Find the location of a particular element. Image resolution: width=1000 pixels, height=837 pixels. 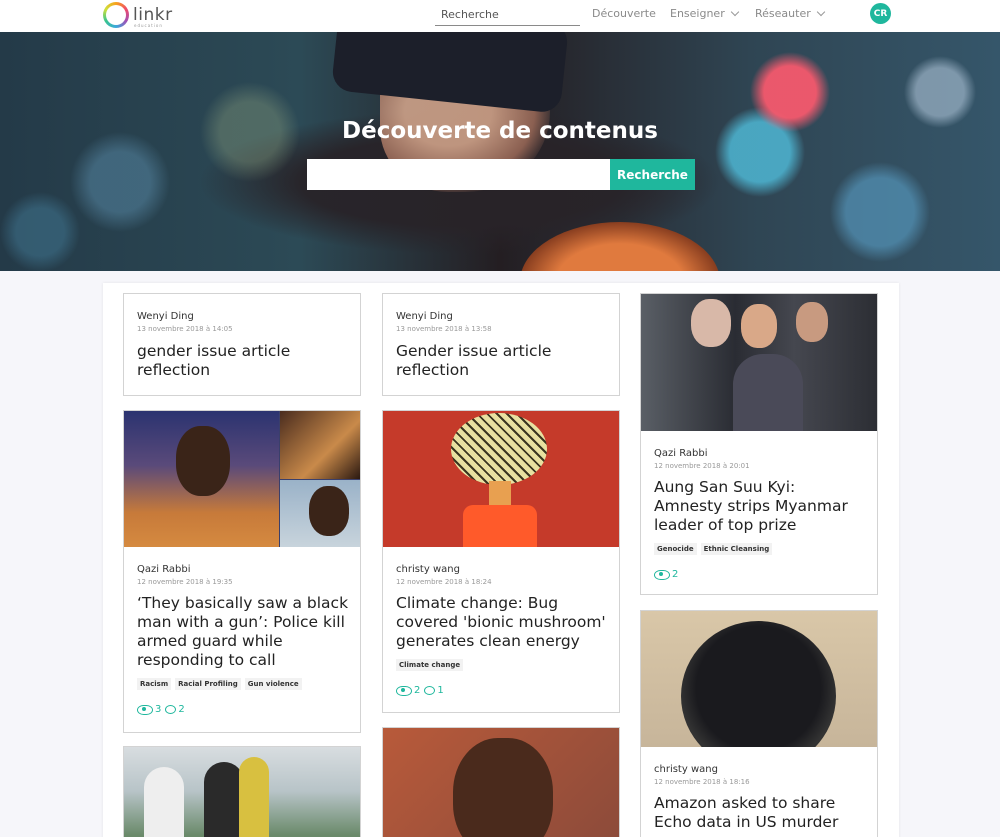

card-date: 13 novembre 2018 à 13:58 is located at coordinates (444, 329).